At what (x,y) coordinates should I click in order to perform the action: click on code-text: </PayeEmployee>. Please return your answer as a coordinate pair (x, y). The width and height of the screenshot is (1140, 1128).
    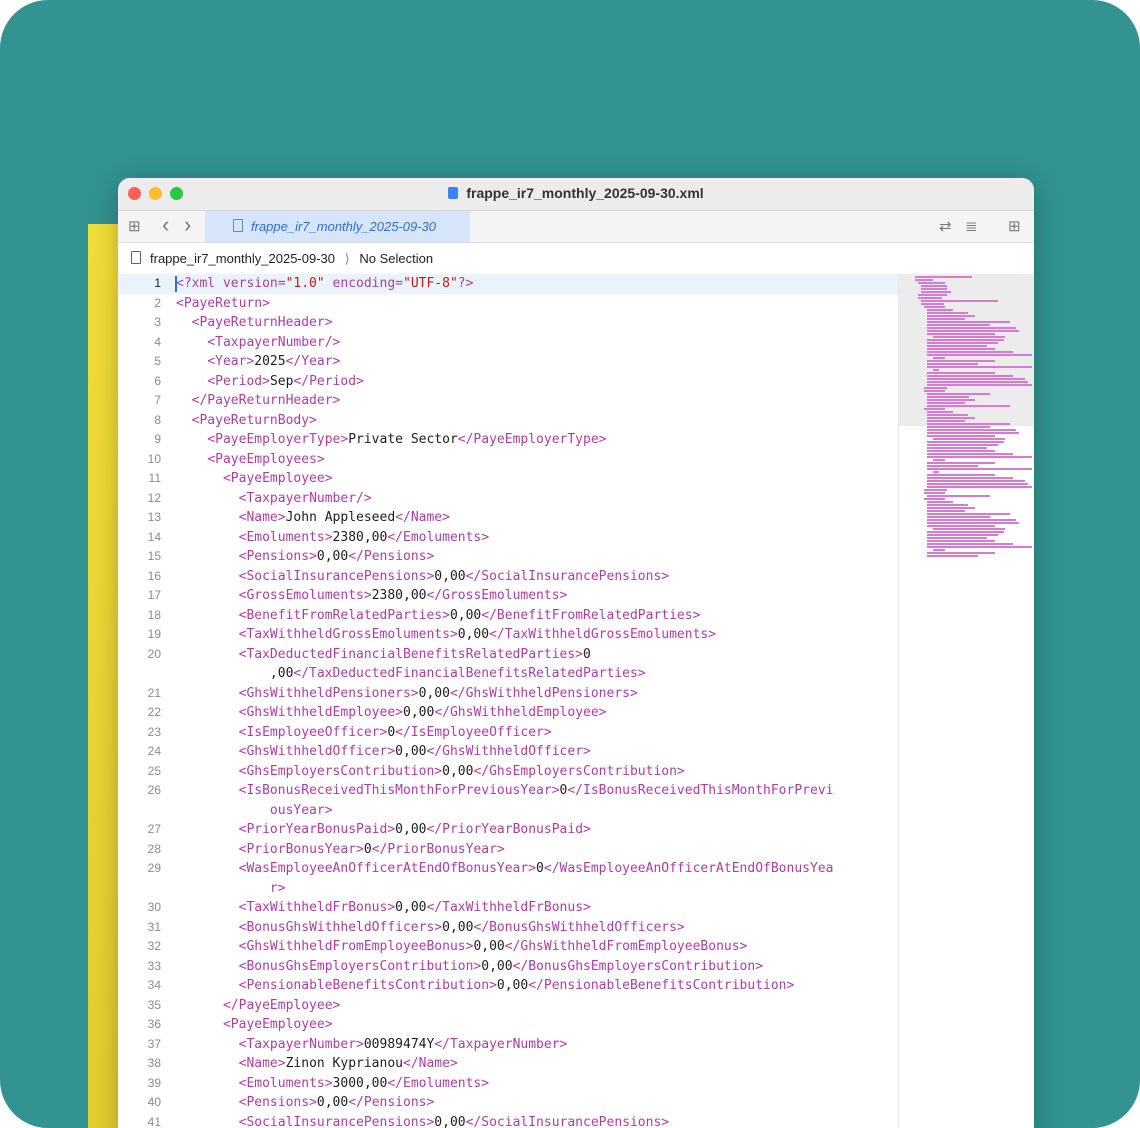
    Looking at the image, I should click on (258, 1006).